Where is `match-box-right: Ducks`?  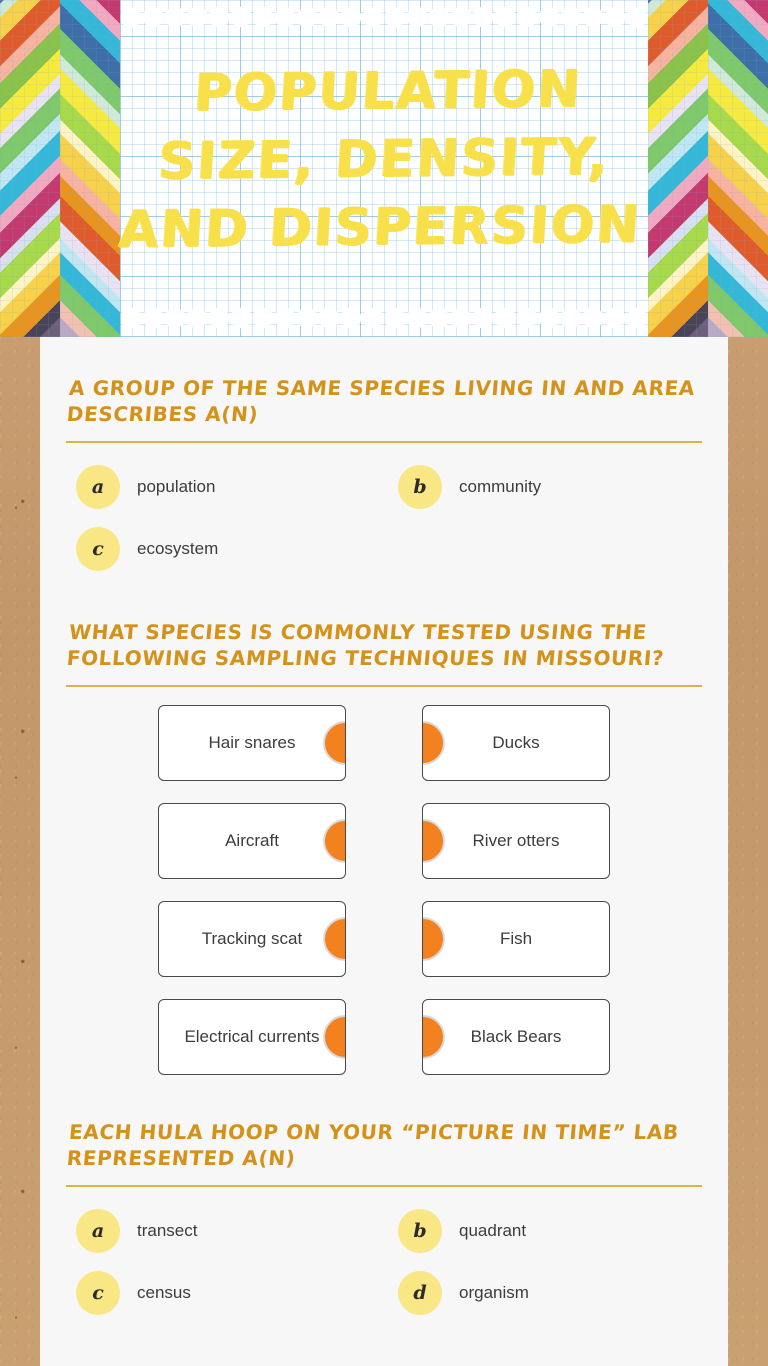
match-box-right: Ducks is located at coordinates (516, 743).